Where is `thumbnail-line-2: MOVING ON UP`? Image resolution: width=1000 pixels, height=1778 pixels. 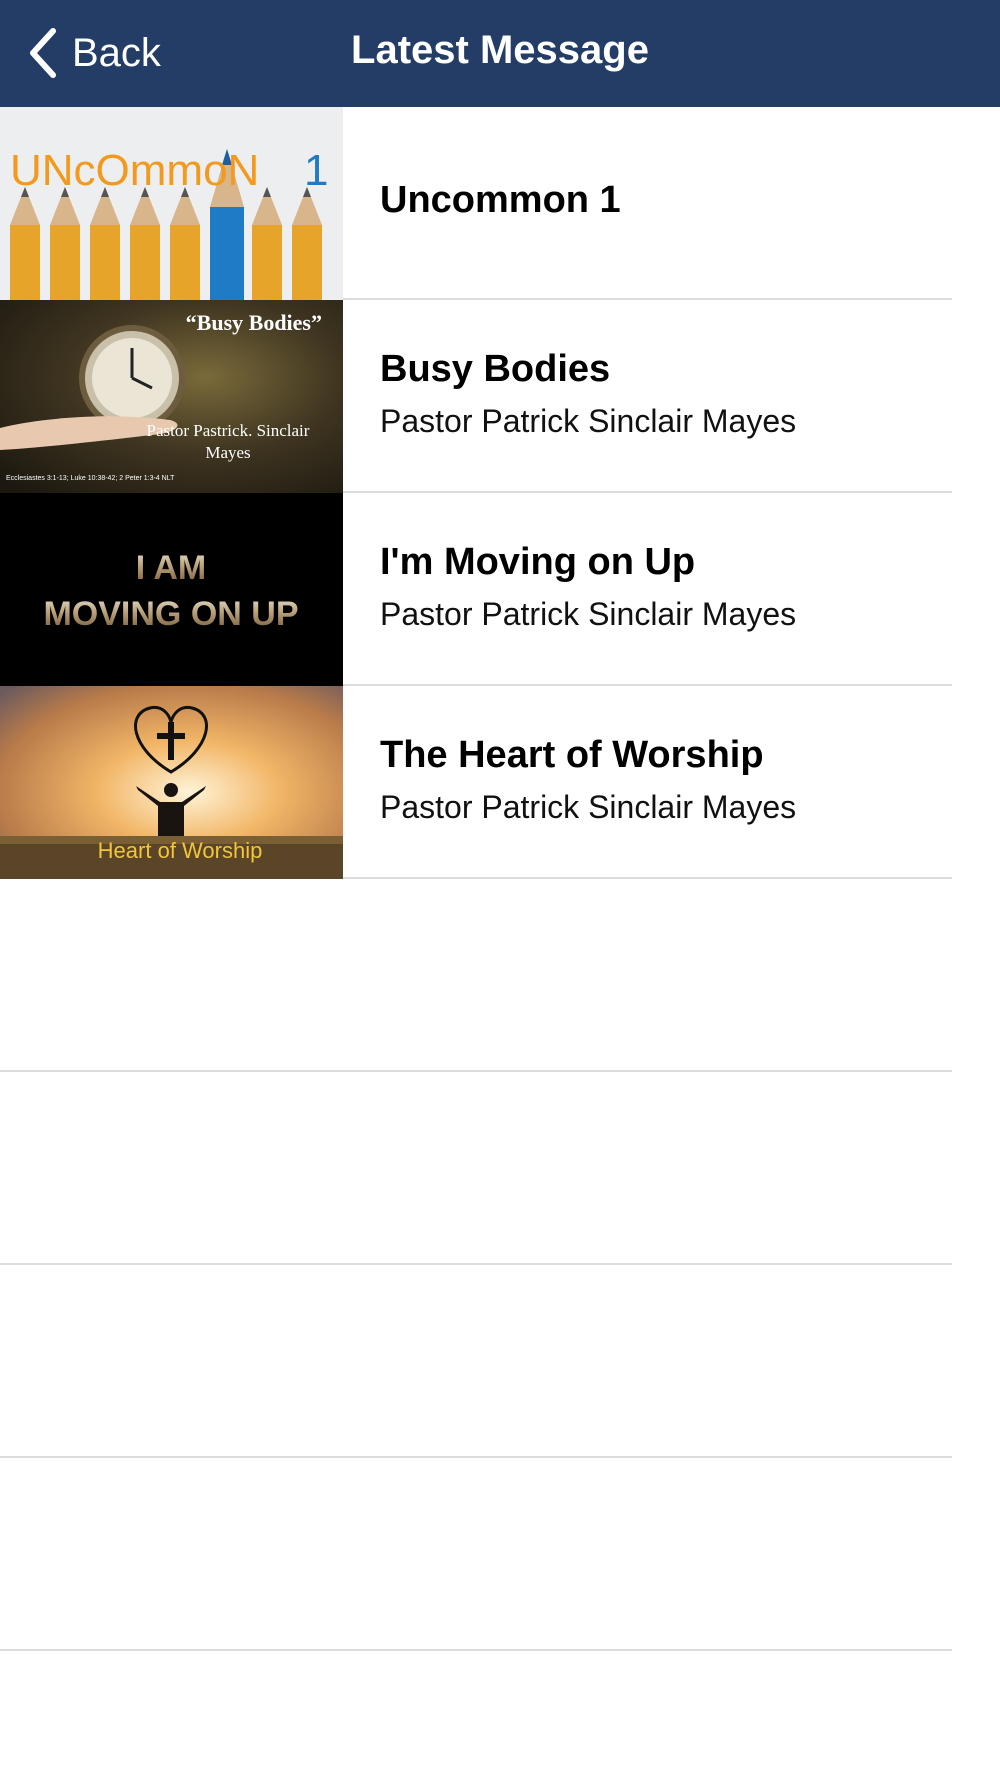 thumbnail-line-2: MOVING ON UP is located at coordinates (170, 614).